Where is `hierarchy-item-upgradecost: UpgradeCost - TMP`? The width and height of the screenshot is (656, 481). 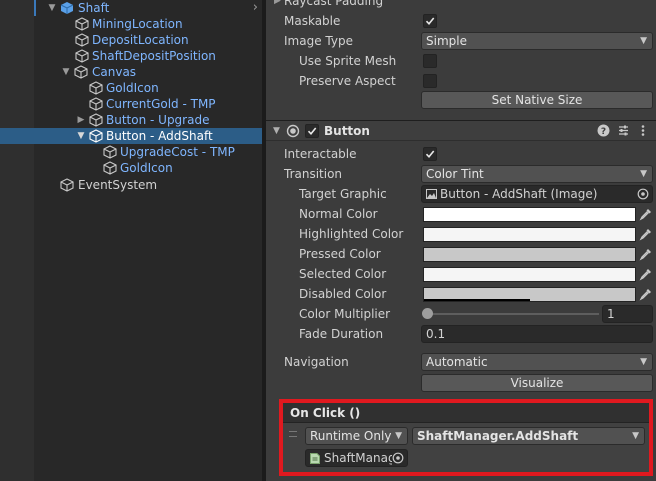 hierarchy-item-upgradecost: UpgradeCost - TMP is located at coordinates (131, 152).